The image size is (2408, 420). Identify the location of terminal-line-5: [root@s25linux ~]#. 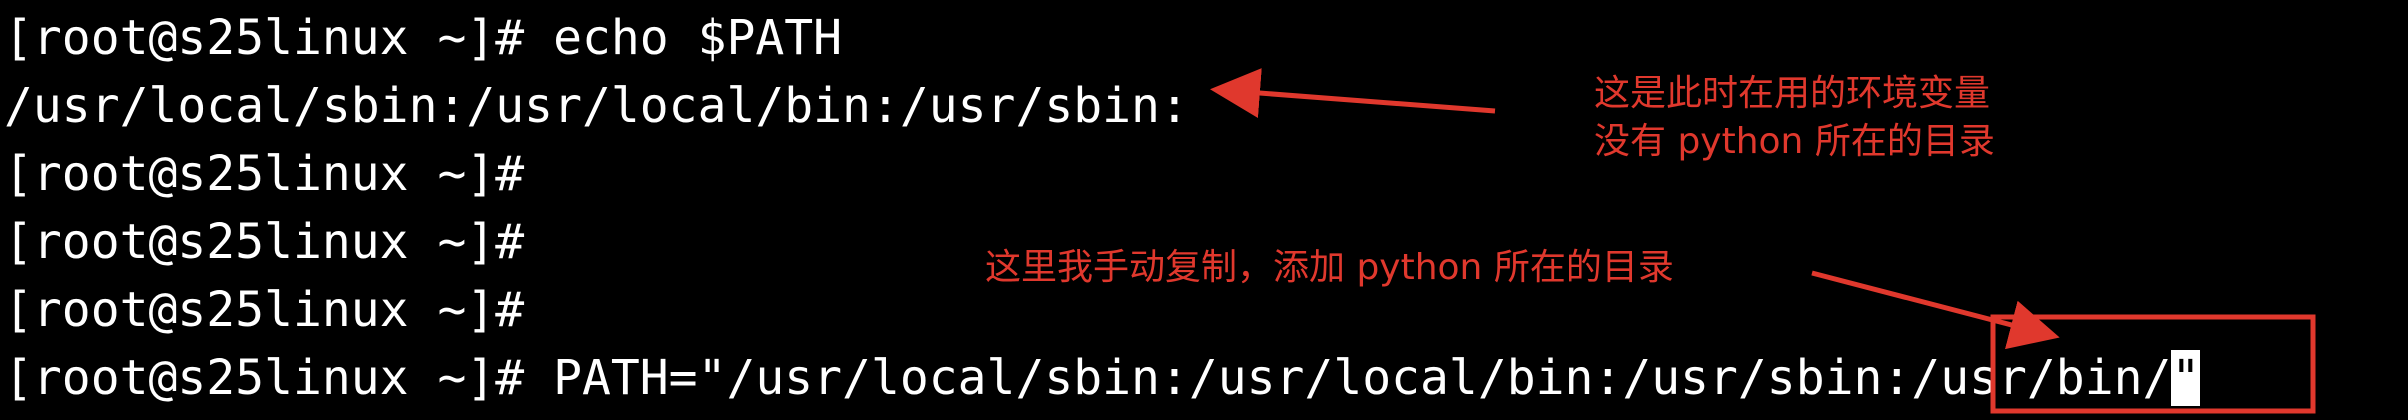
(264, 310).